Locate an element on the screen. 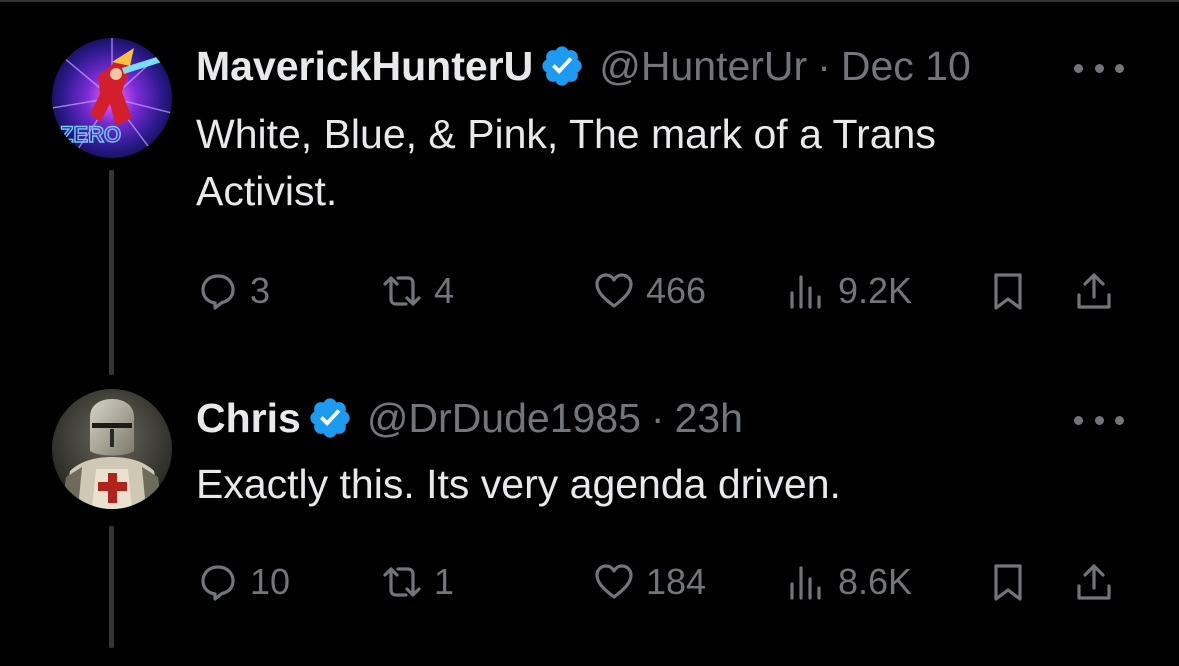  tweet-header: MaverickHunterU @HunterUr · Dec 10 is located at coordinates (583, 66).